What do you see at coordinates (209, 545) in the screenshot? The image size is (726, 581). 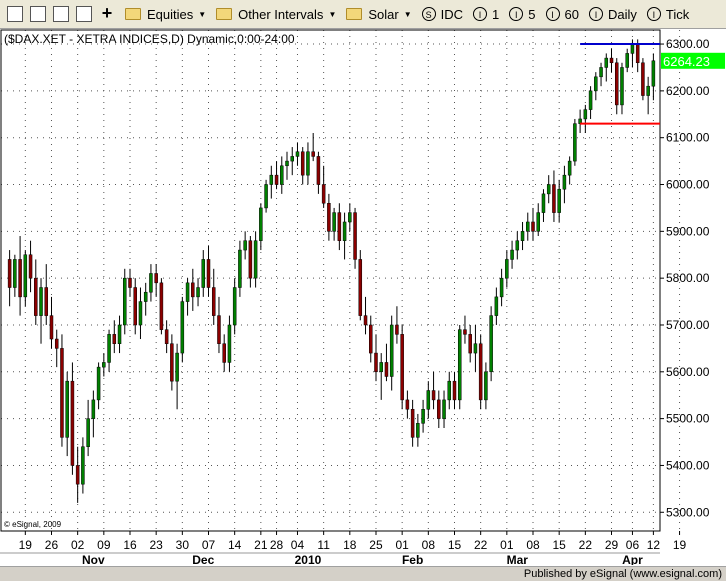 I see `x-tick-label: 07` at bounding box center [209, 545].